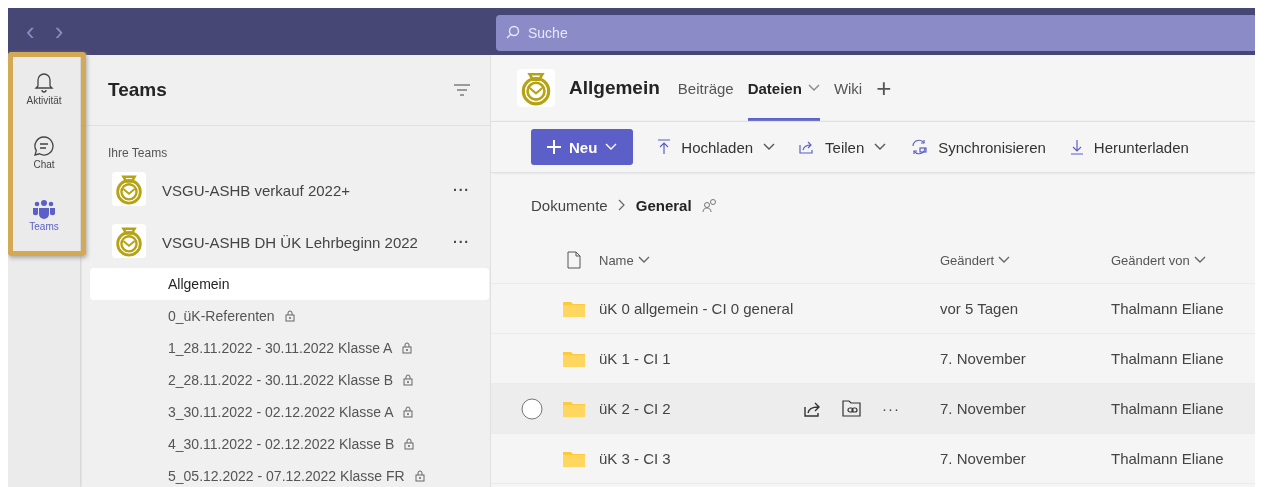 This screenshot has height=487, width=1277. I want to click on tab: Wiki, so click(848, 88).